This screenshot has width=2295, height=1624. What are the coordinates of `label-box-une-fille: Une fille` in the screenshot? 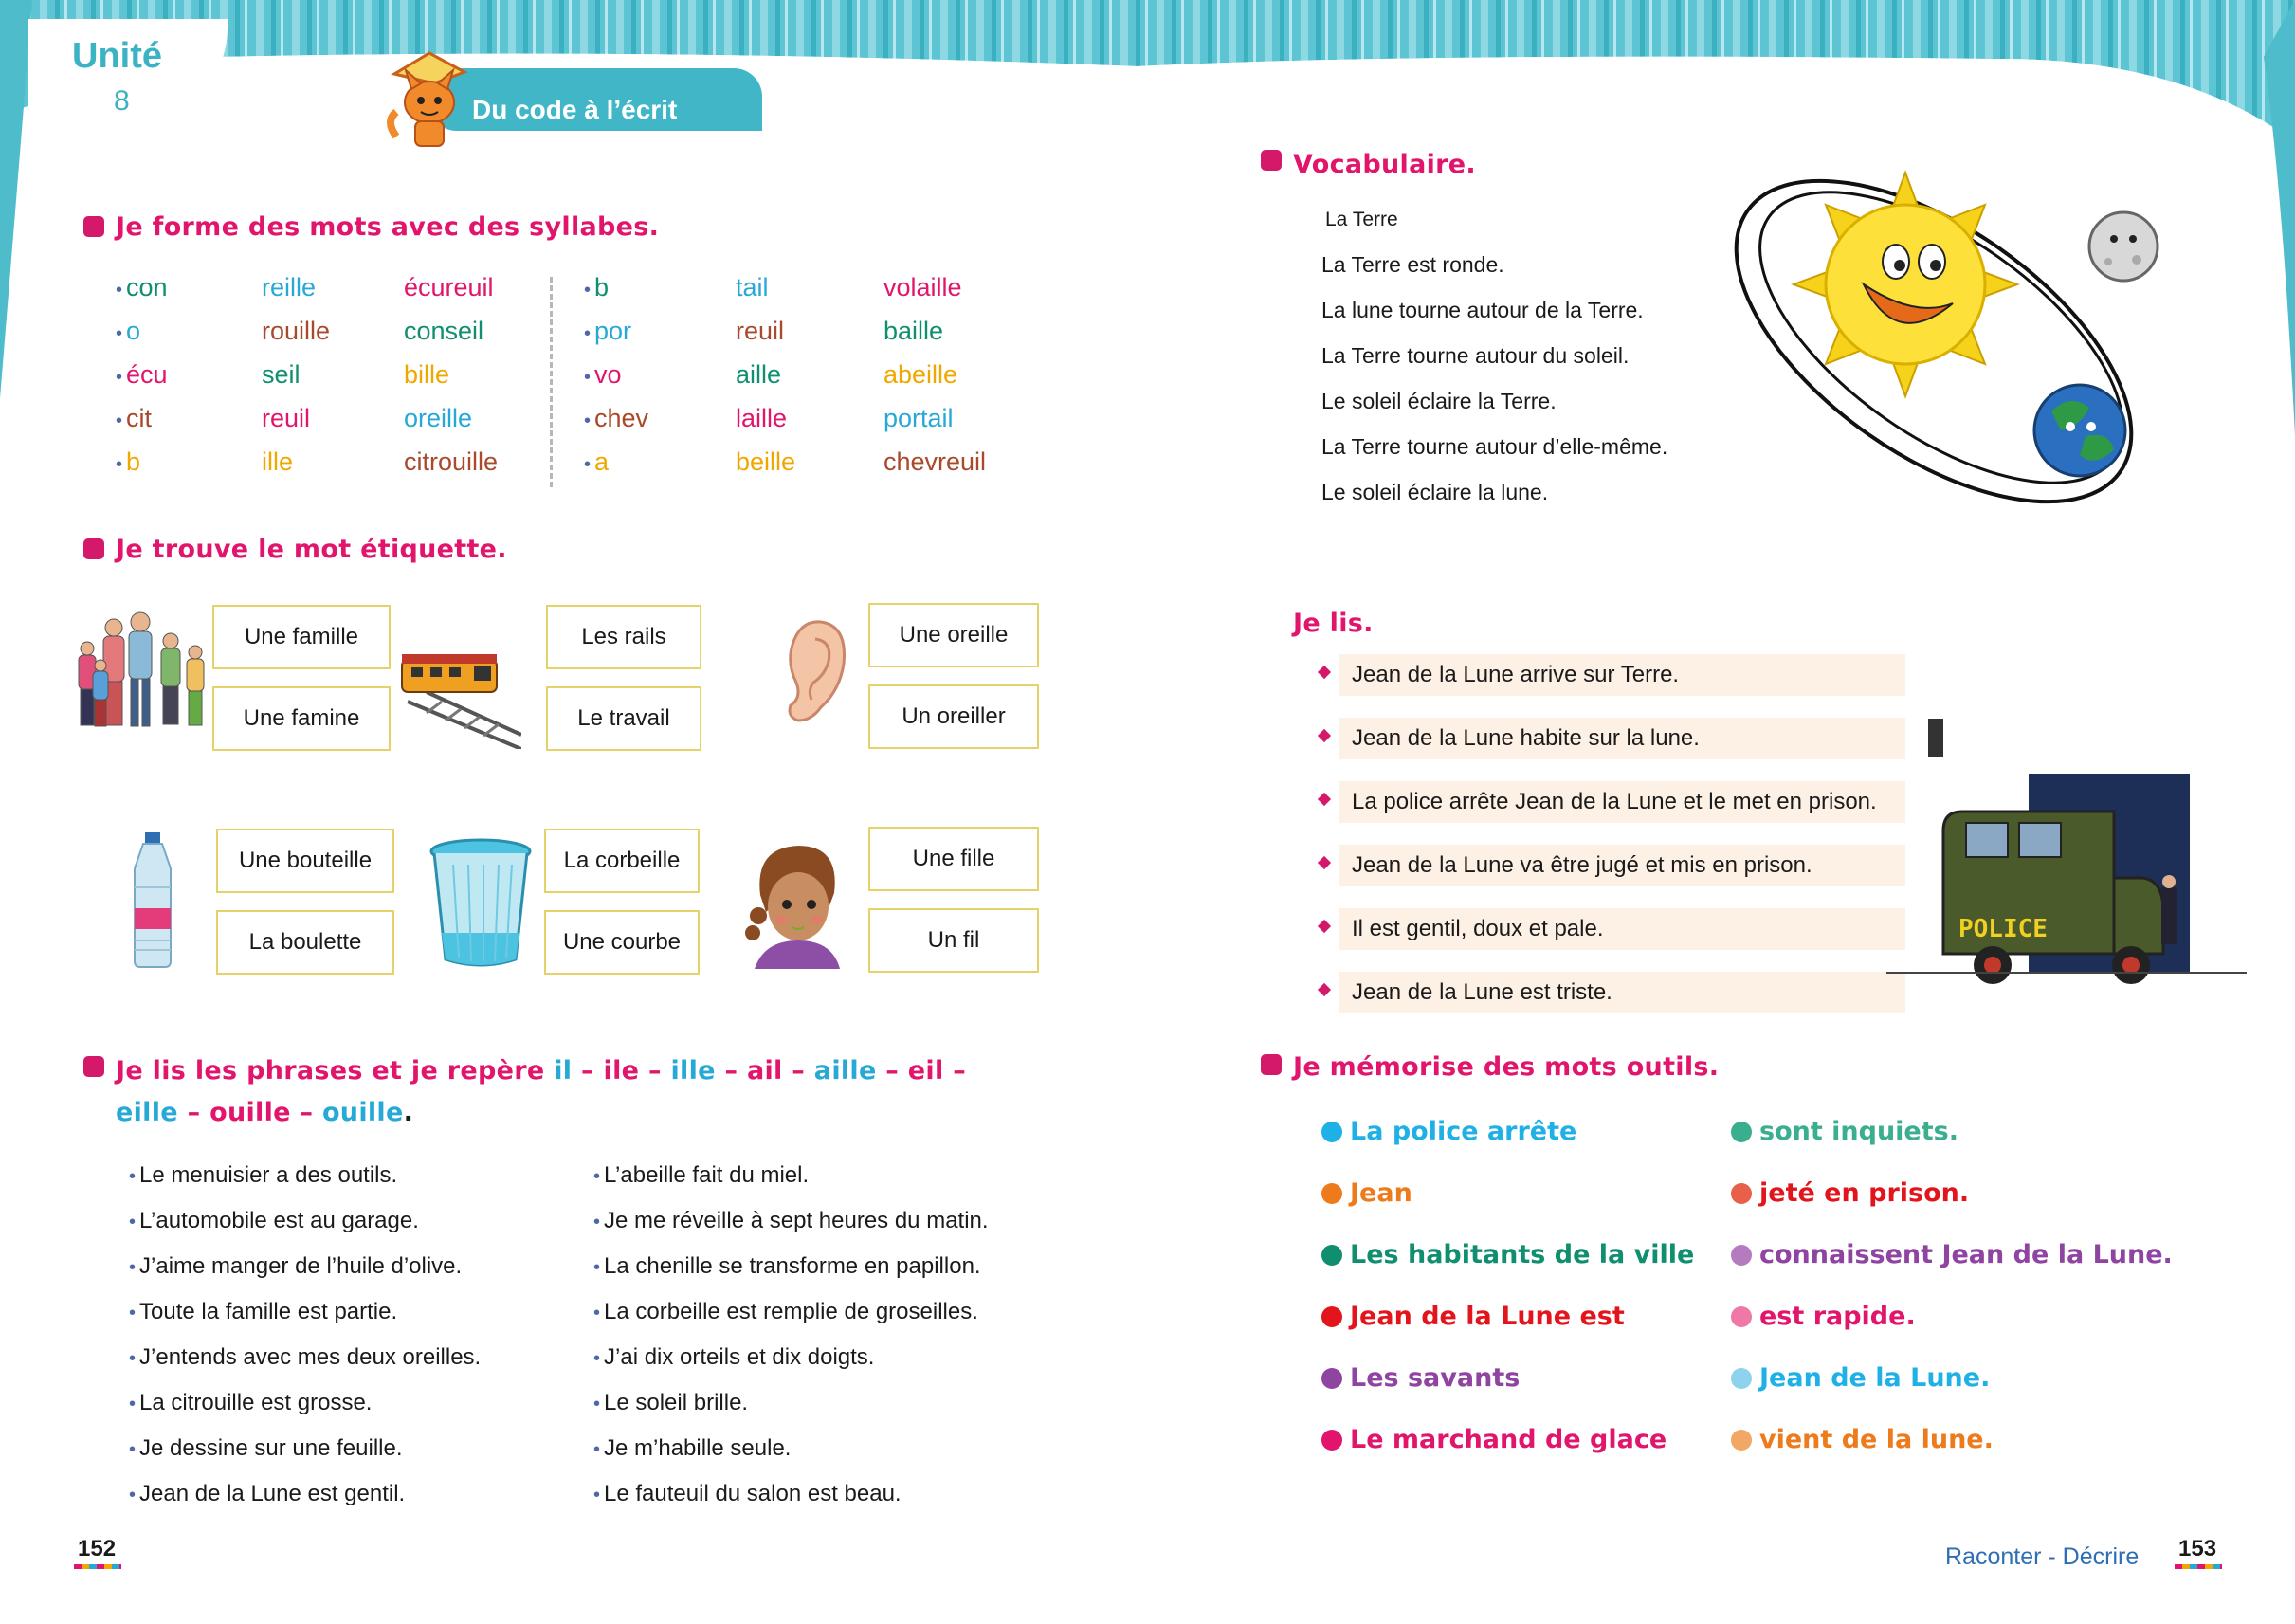 It's located at (954, 859).